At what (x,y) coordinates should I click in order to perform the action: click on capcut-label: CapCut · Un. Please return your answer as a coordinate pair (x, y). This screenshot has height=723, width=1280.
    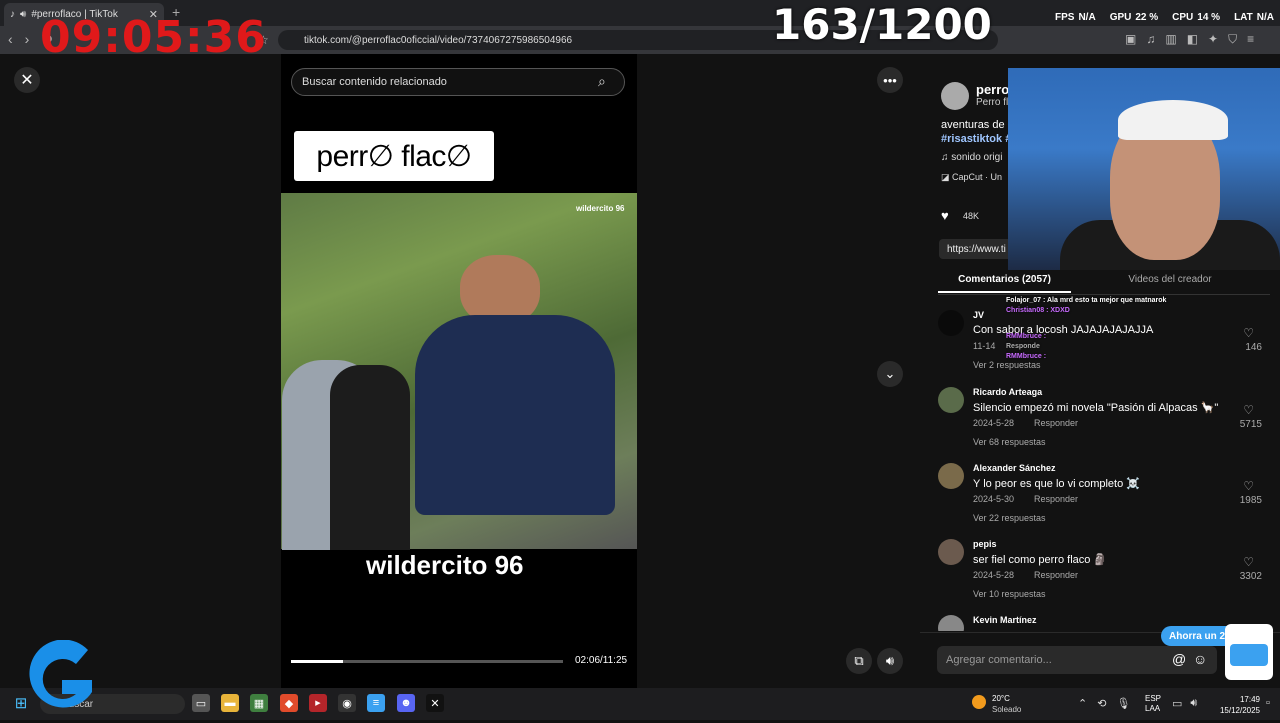
    Looking at the image, I should click on (977, 177).